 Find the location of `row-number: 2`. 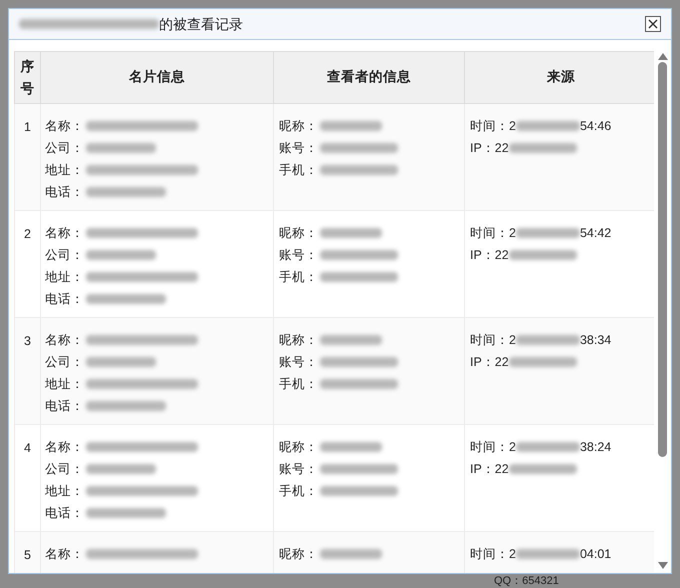

row-number: 2 is located at coordinates (27, 234).